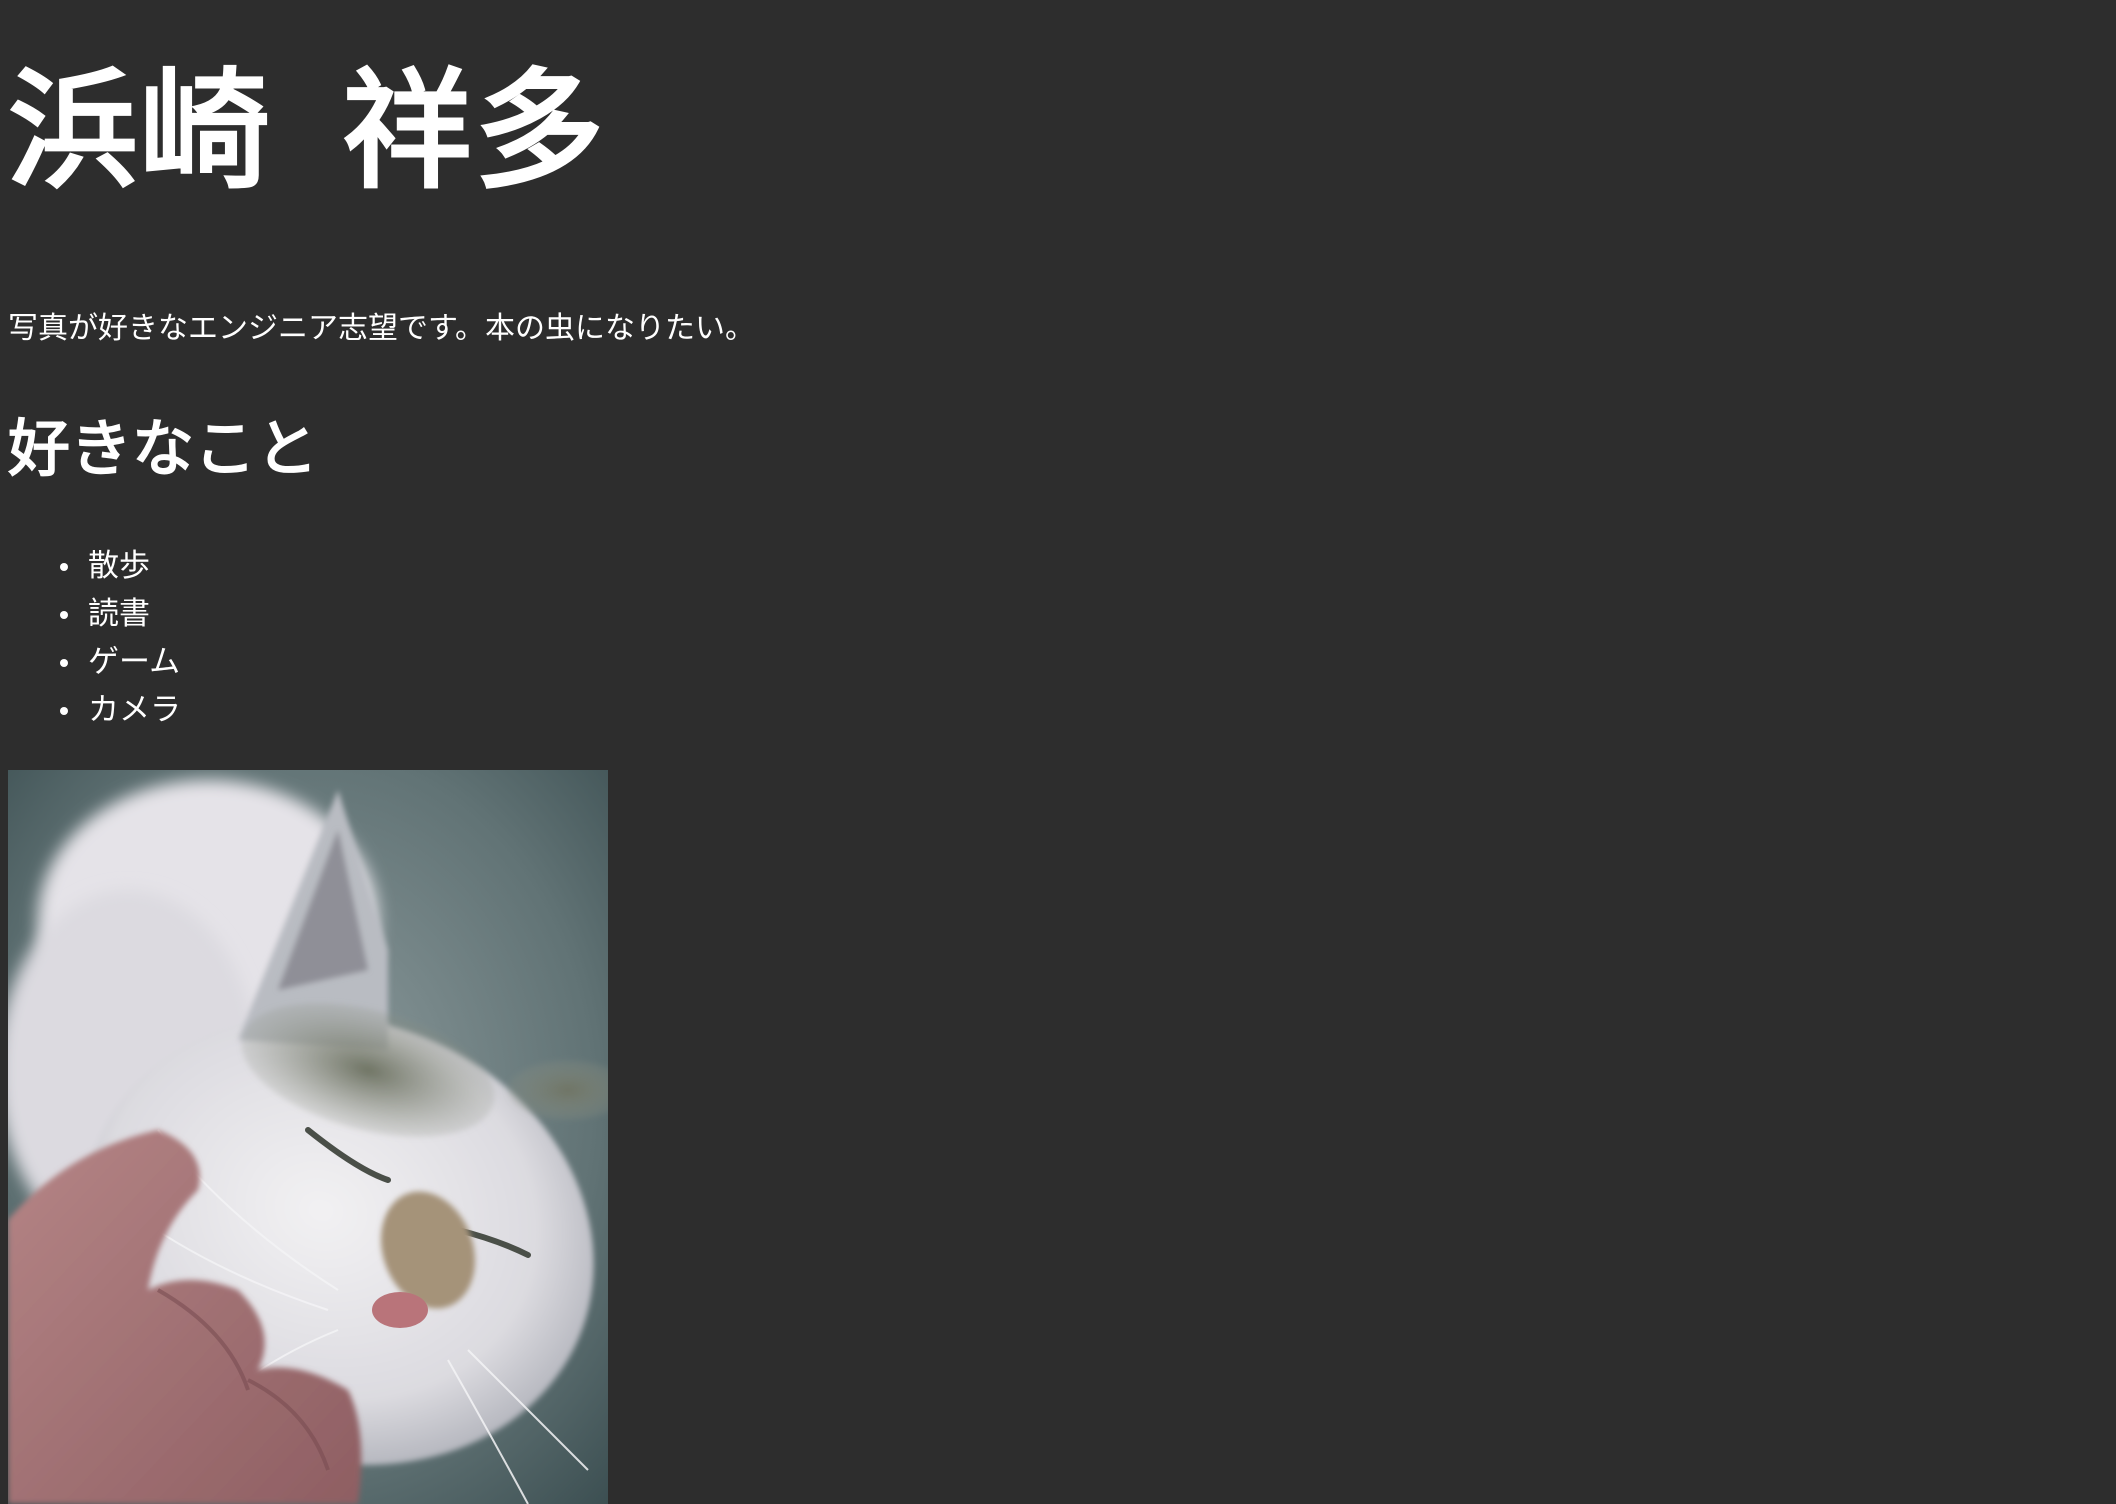 The height and width of the screenshot is (1504, 2116). I want to click on cat-photo, so click(308, 1137).